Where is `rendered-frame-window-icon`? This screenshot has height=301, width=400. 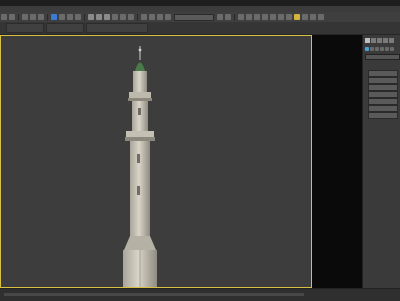 rendered-frame-window-icon is located at coordinates (297, 17).